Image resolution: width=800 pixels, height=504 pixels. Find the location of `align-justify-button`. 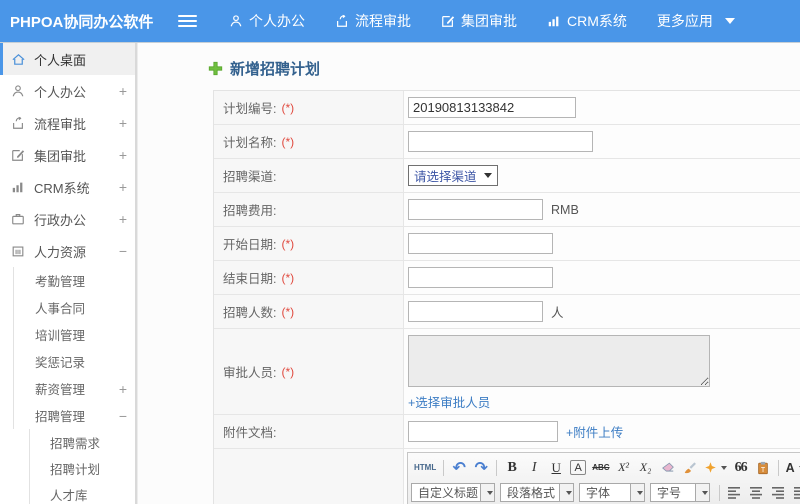

align-justify-button is located at coordinates (795, 493).